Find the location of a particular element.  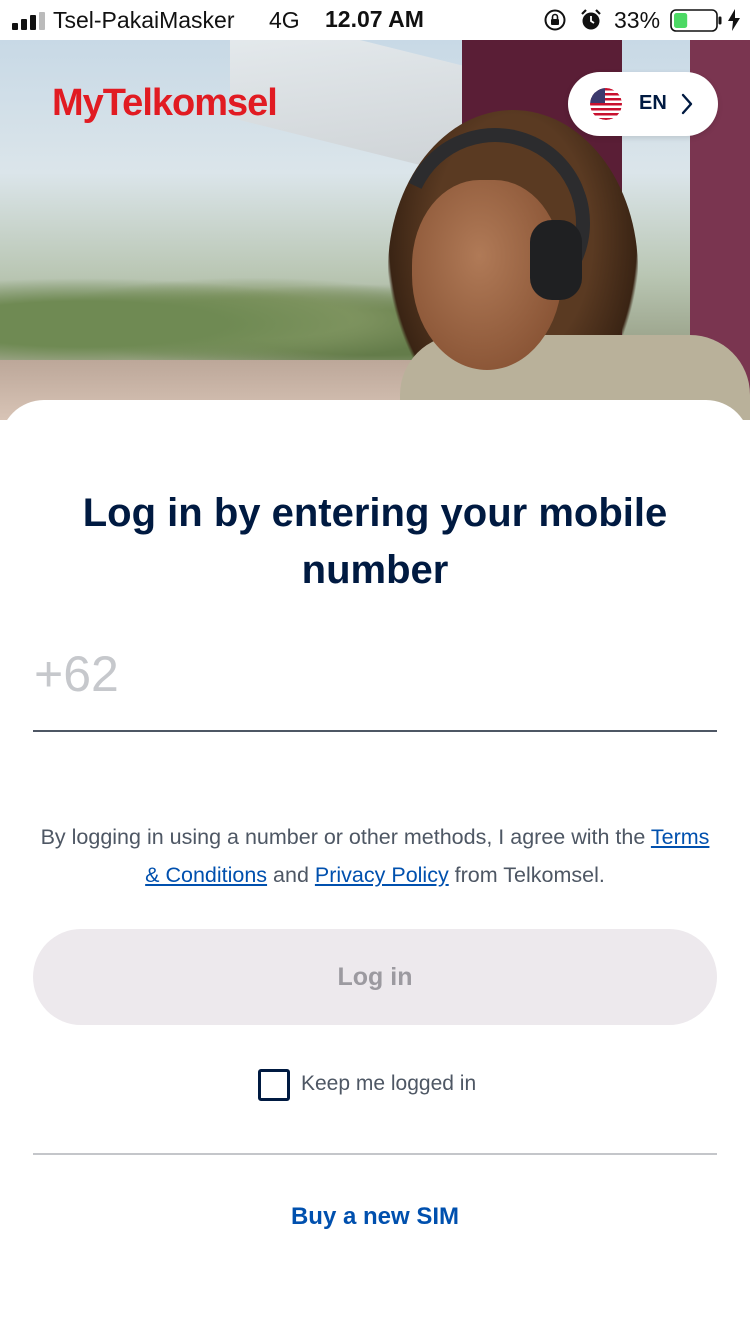

login-button: Log in is located at coordinates (375, 977).